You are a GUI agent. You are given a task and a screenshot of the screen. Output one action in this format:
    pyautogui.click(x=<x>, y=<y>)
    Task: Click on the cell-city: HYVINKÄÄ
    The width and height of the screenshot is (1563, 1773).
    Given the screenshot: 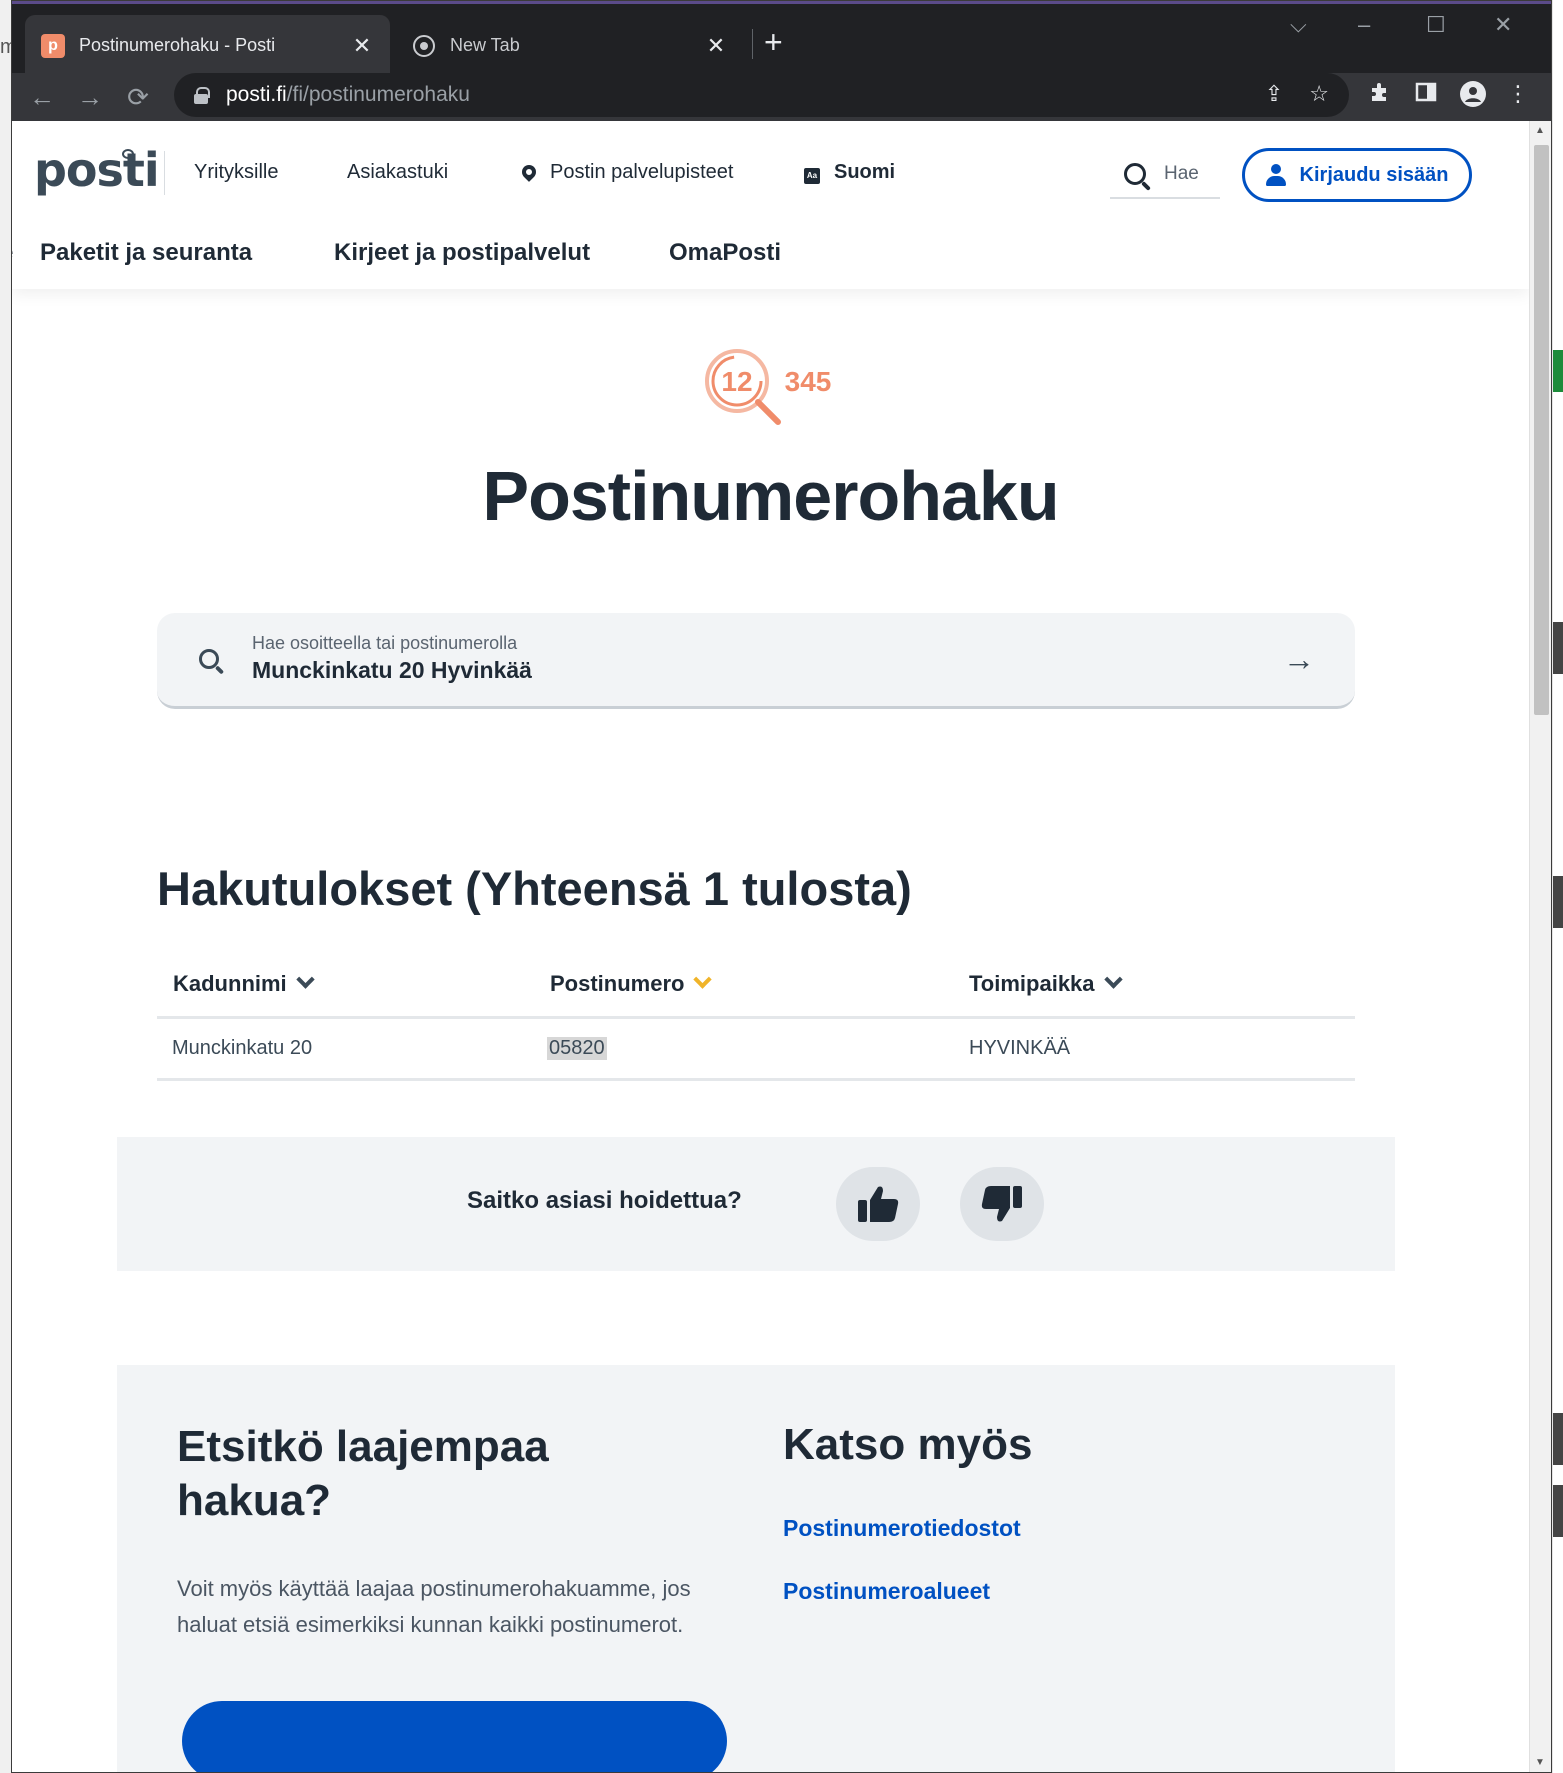 What is the action you would take?
    pyautogui.click(x=1020, y=1048)
    